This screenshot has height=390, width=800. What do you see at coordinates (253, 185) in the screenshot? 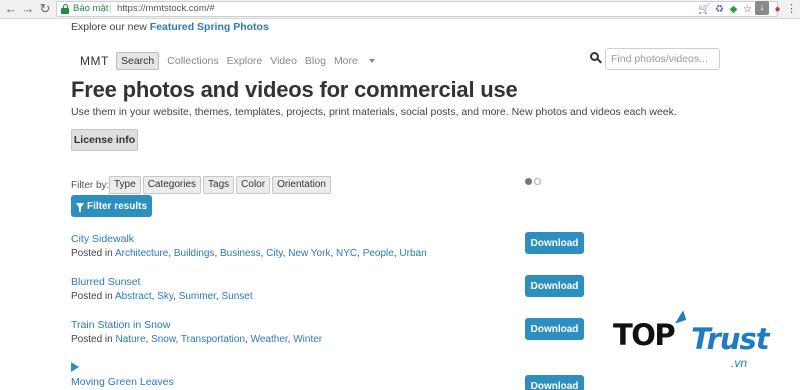
I see `filter-color: Color` at bounding box center [253, 185].